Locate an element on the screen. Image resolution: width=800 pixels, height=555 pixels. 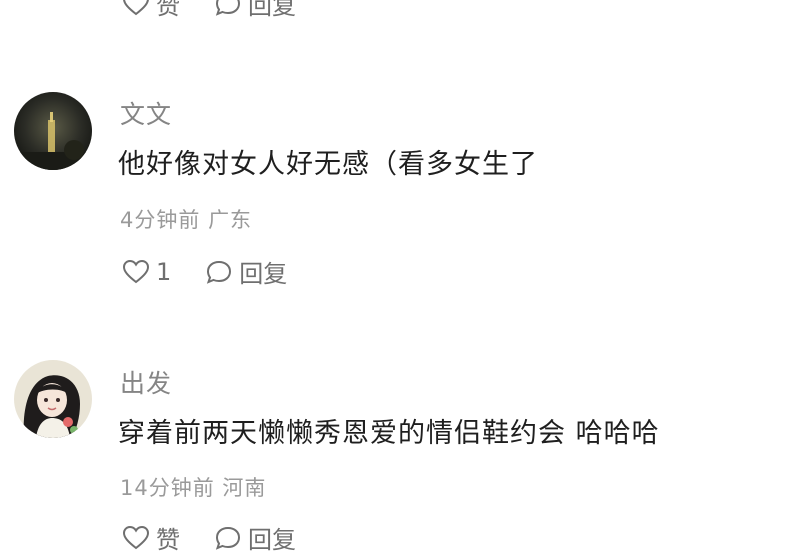
comment-content: 他好像对女人好无感（看多女生了 is located at coordinates (328, 164).